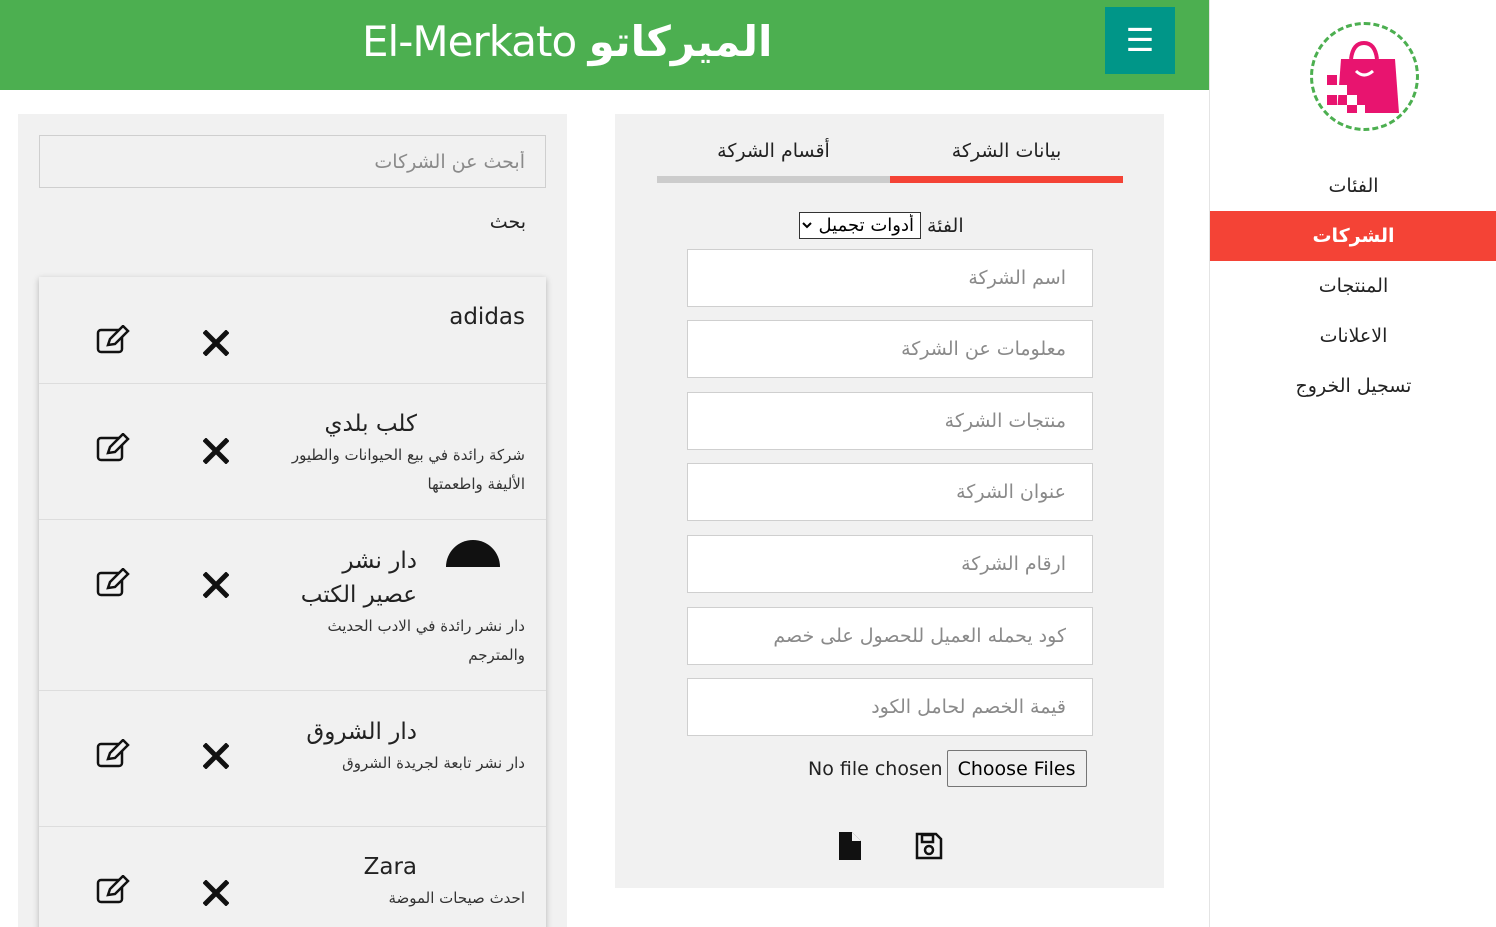 The height and width of the screenshot is (927, 1496). What do you see at coordinates (929, 846) in the screenshot?
I see `save-icon` at bounding box center [929, 846].